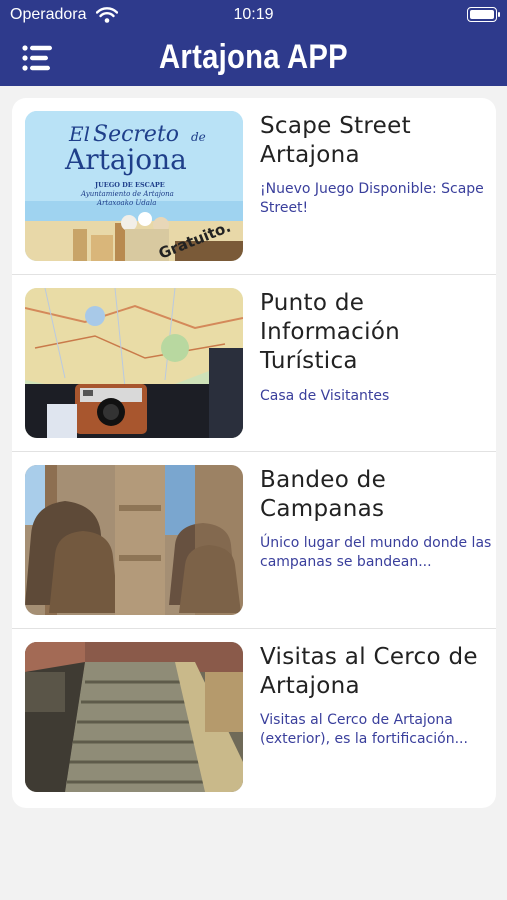 The width and height of the screenshot is (507, 900). What do you see at coordinates (125, 159) in the screenshot?
I see `thumb-text-artajona: Artajona` at bounding box center [125, 159].